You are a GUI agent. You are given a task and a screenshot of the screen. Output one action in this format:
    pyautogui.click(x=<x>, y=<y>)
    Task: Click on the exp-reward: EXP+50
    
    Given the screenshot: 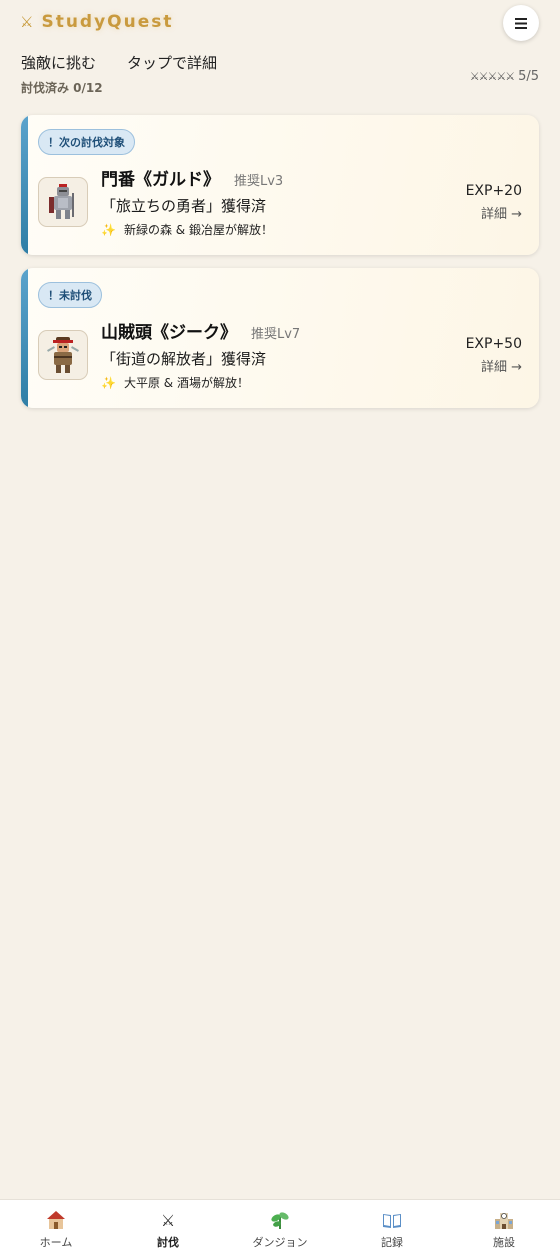 What is the action you would take?
    pyautogui.click(x=493, y=344)
    